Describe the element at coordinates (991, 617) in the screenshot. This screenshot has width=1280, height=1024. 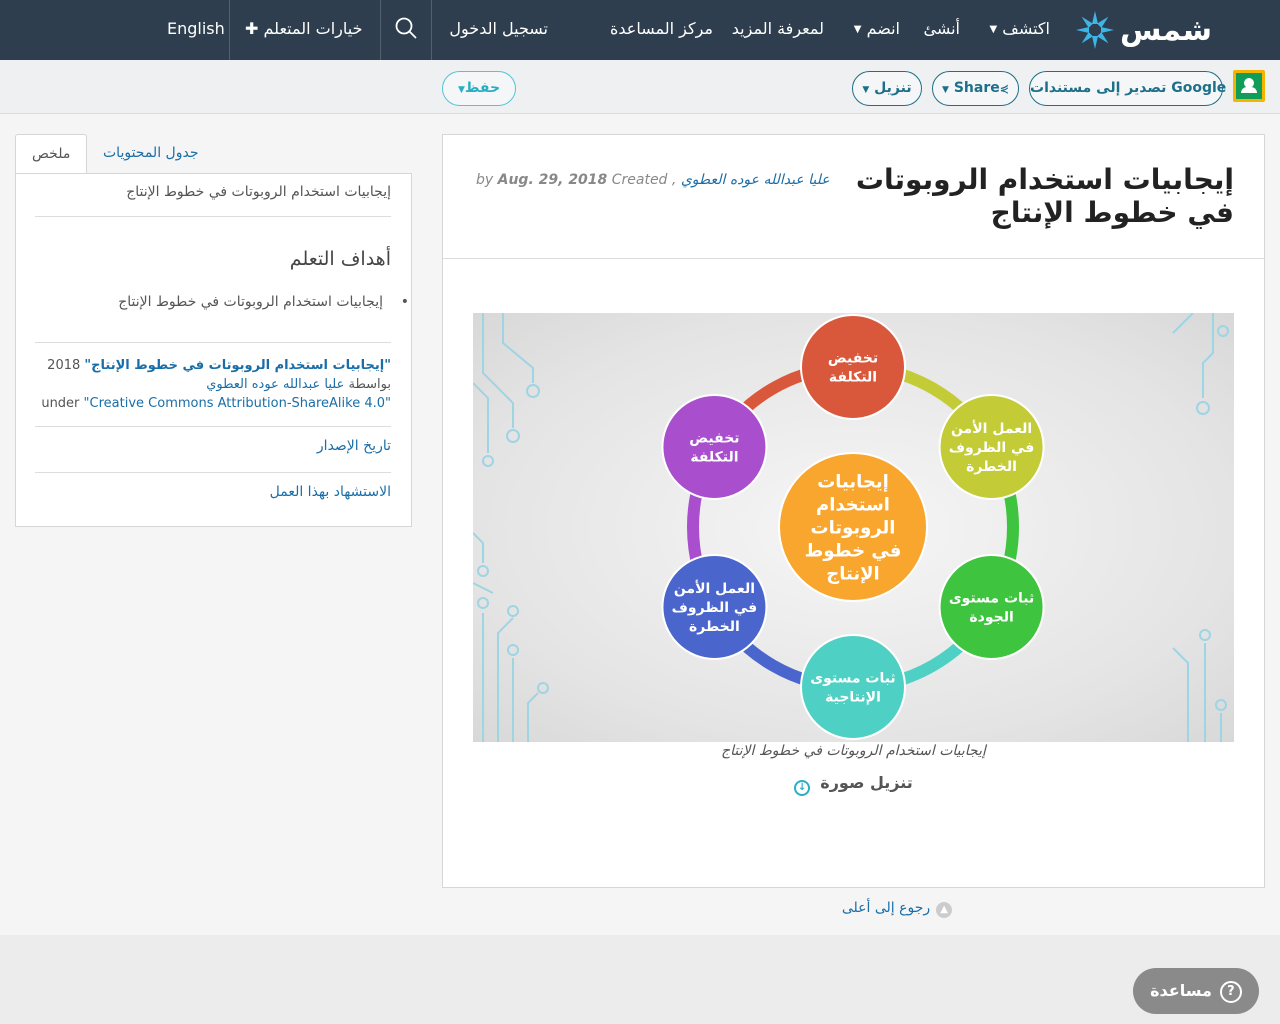
I see `diagram-node-label: الجودة` at that location.